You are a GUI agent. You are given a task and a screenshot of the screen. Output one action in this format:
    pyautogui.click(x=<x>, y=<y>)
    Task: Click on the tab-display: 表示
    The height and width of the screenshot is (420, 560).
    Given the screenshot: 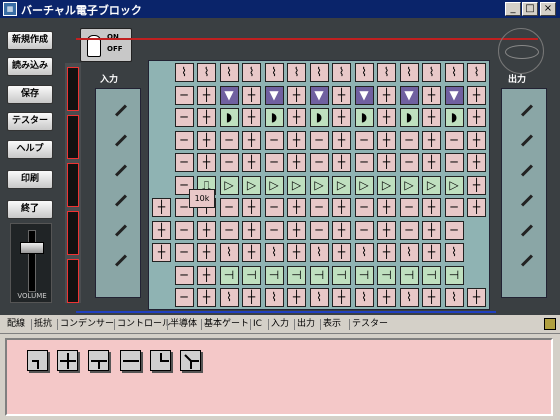 What is the action you would take?
    pyautogui.click(x=332, y=324)
    